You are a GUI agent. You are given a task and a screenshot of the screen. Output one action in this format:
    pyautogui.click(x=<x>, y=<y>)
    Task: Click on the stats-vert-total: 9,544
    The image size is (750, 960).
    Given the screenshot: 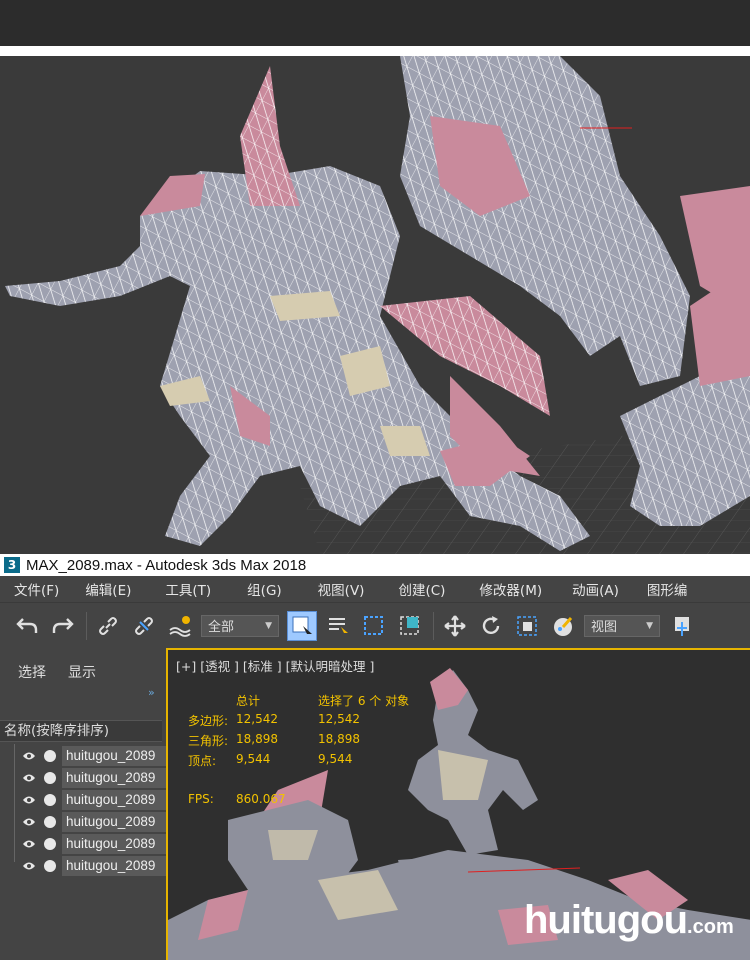 What is the action you would take?
    pyautogui.click(x=253, y=759)
    